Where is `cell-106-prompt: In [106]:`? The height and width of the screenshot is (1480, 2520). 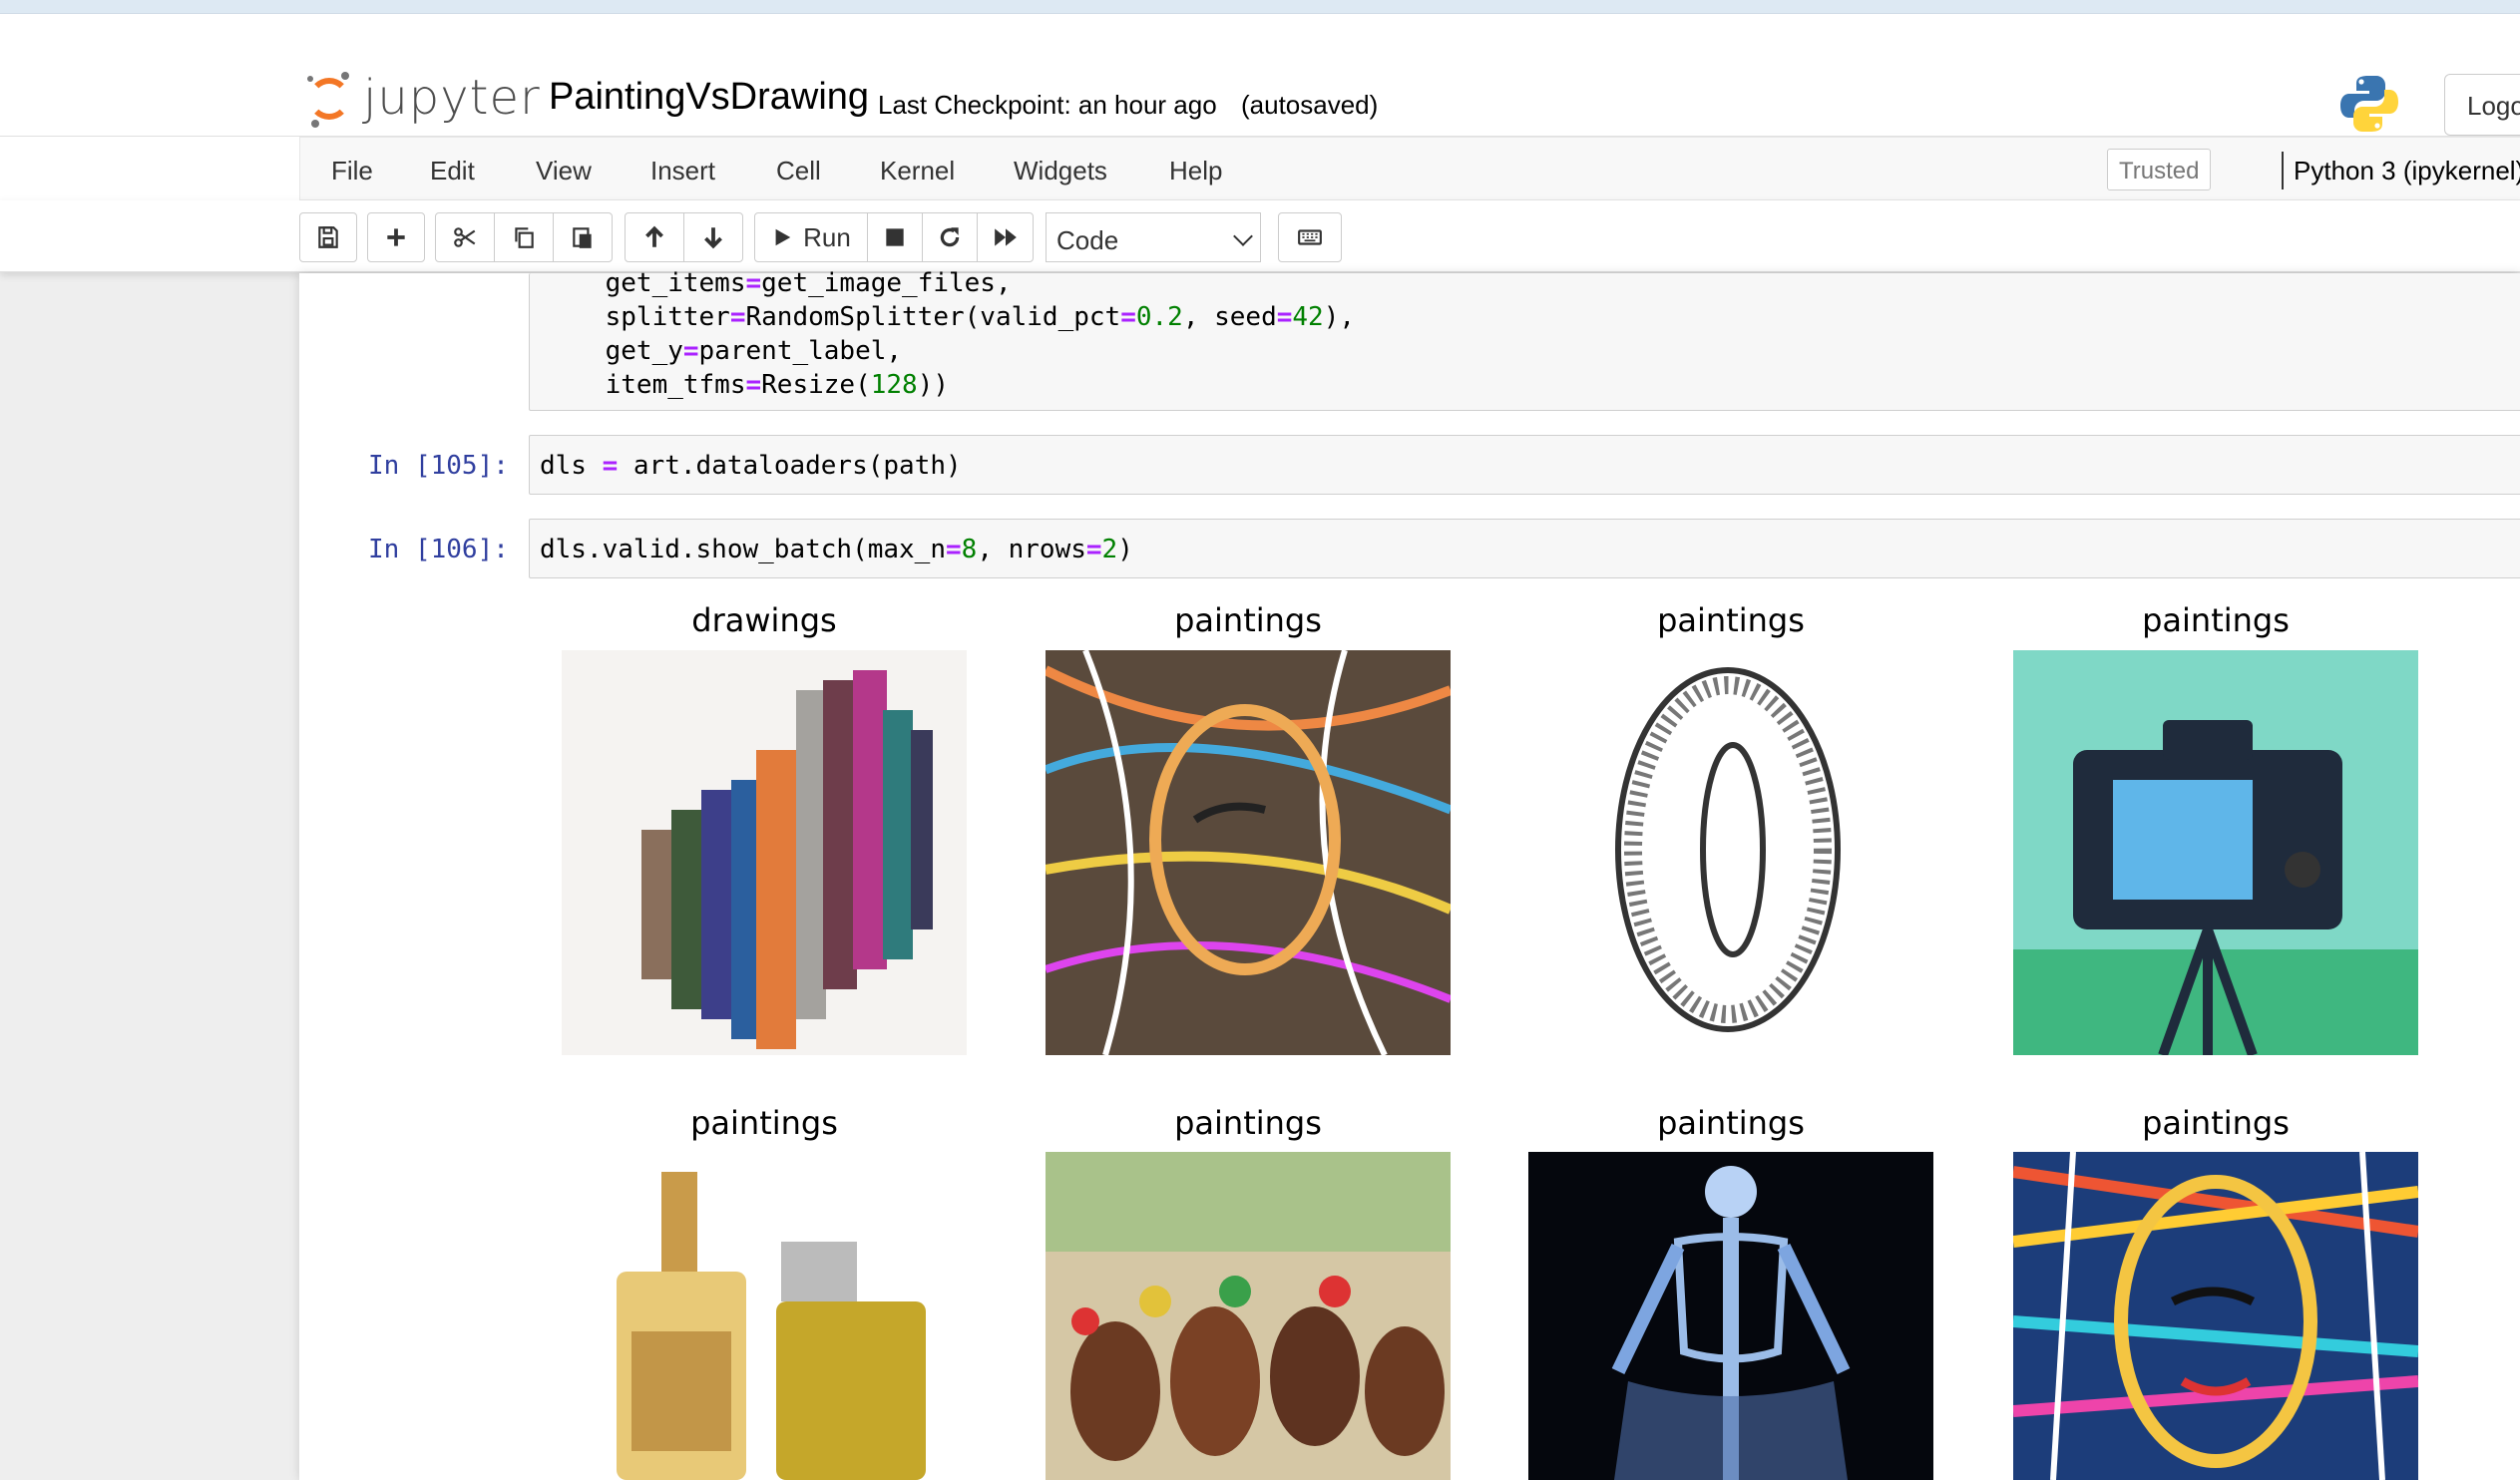
cell-106-prompt: In [106]: is located at coordinates (438, 549).